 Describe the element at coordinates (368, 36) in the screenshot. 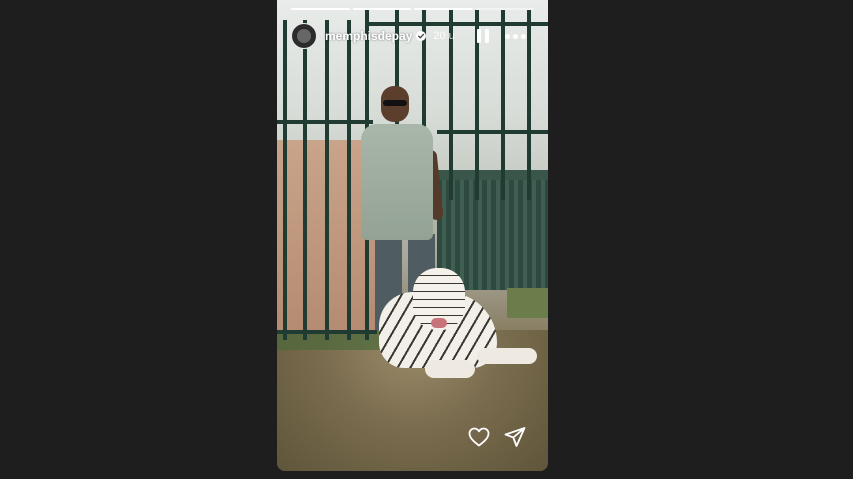

I see `story-username: memphisdepay` at that location.